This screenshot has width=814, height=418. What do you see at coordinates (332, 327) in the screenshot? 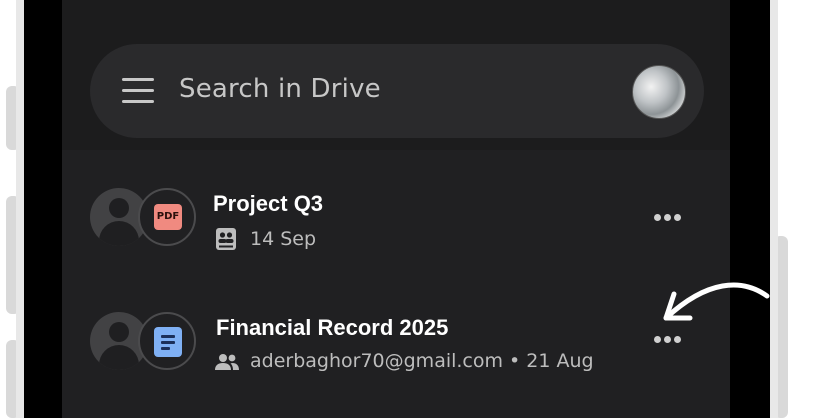
I see `file-title: Financial Record 2025` at bounding box center [332, 327].